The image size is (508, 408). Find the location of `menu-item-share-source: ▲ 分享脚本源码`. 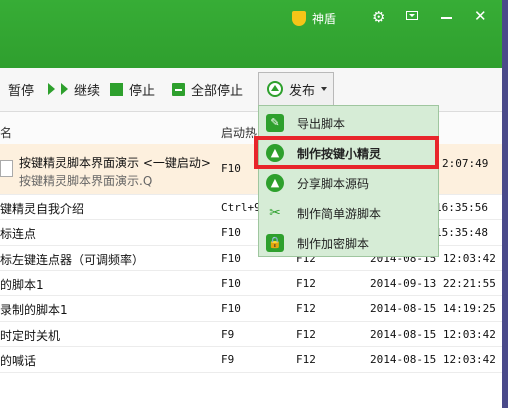

menu-item-share-source: ▲ 分享脚本源码 is located at coordinates (349, 183).